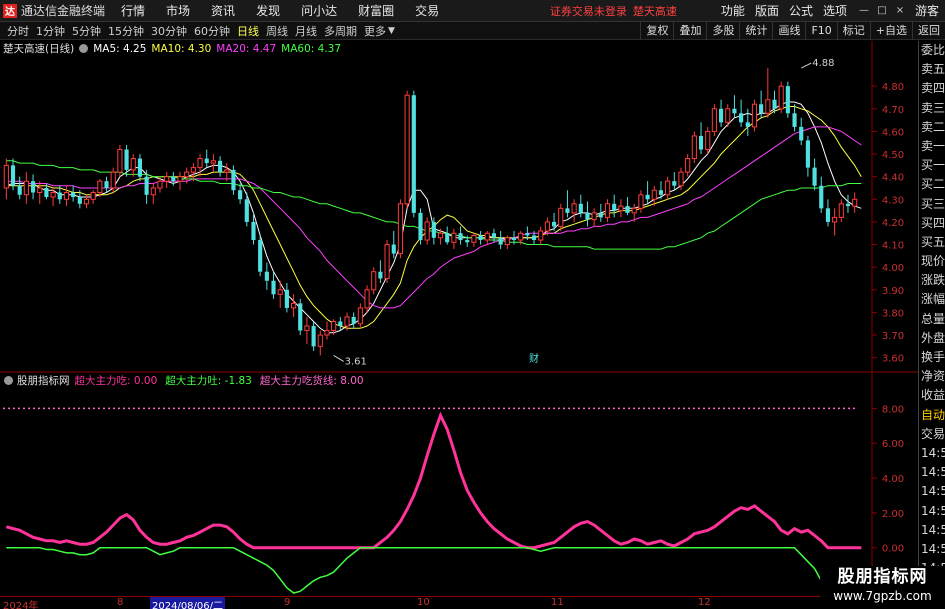 This screenshot has height=609, width=945. What do you see at coordinates (84, 48) in the screenshot?
I see `settings-icon` at bounding box center [84, 48].